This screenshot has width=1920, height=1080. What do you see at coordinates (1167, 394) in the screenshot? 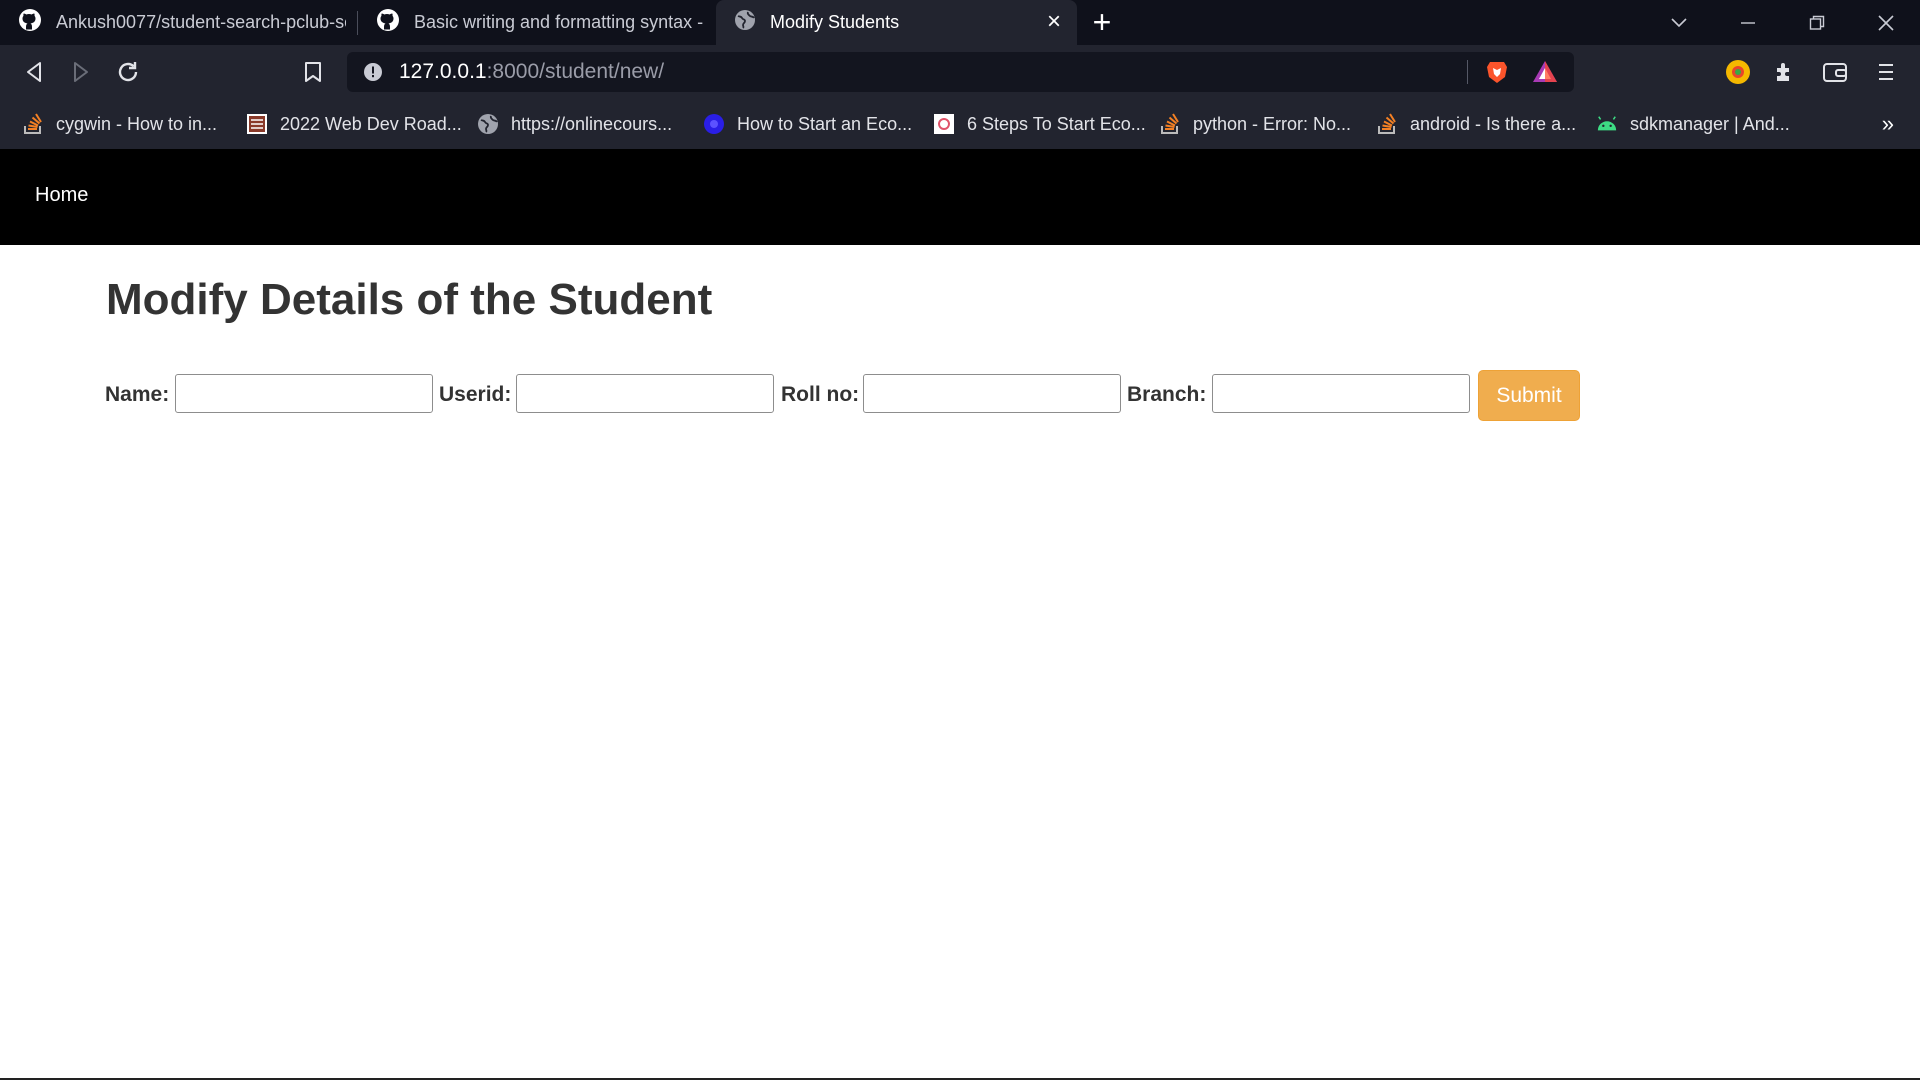
I see `branch-label: Branch:` at bounding box center [1167, 394].